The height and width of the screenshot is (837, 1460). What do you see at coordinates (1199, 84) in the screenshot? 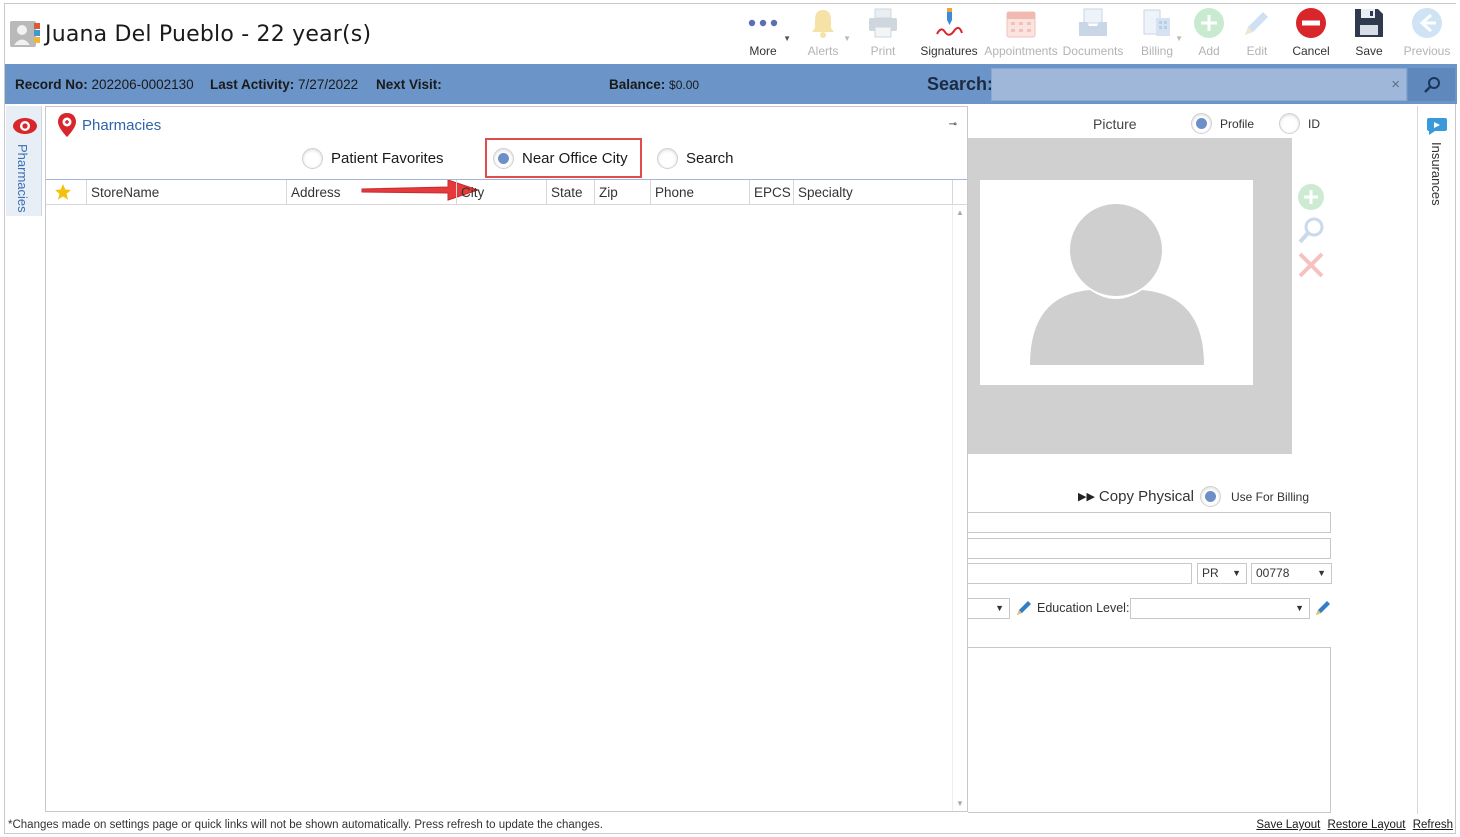
I see `search-input: ×` at bounding box center [1199, 84].